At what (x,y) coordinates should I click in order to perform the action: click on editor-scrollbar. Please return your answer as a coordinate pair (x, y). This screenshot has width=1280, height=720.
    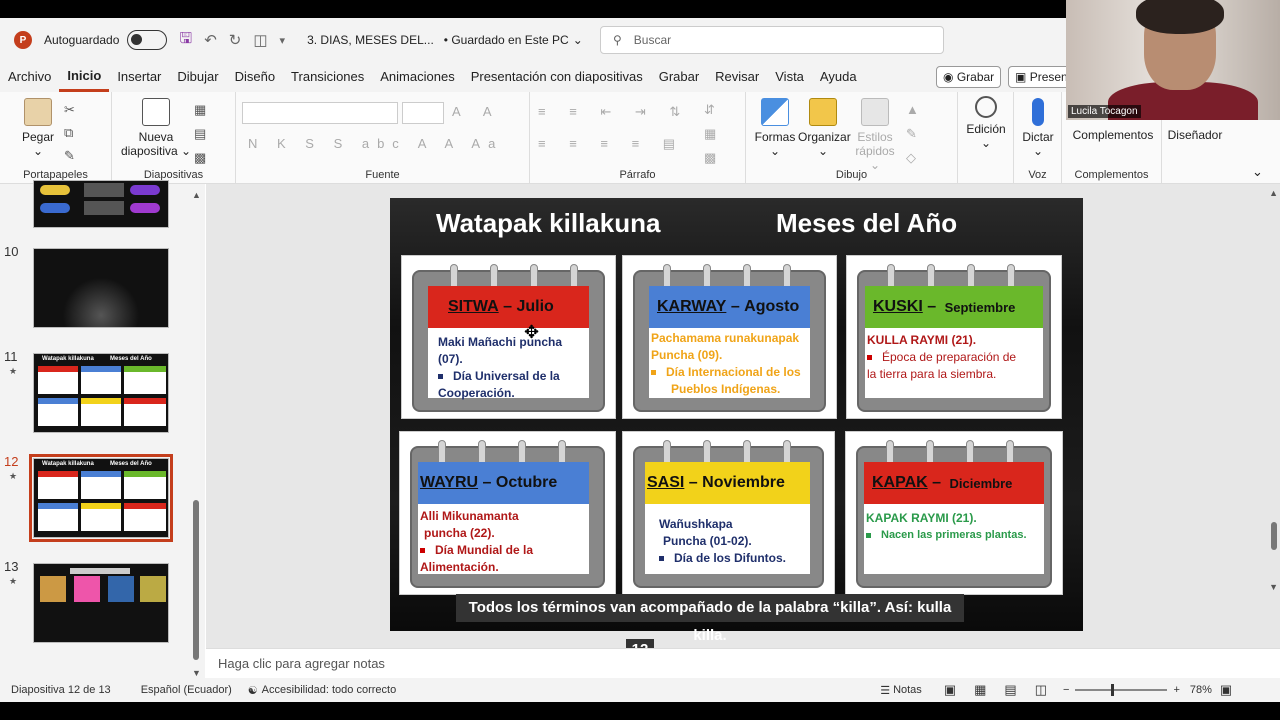
    Looking at the image, I should click on (1274, 536).